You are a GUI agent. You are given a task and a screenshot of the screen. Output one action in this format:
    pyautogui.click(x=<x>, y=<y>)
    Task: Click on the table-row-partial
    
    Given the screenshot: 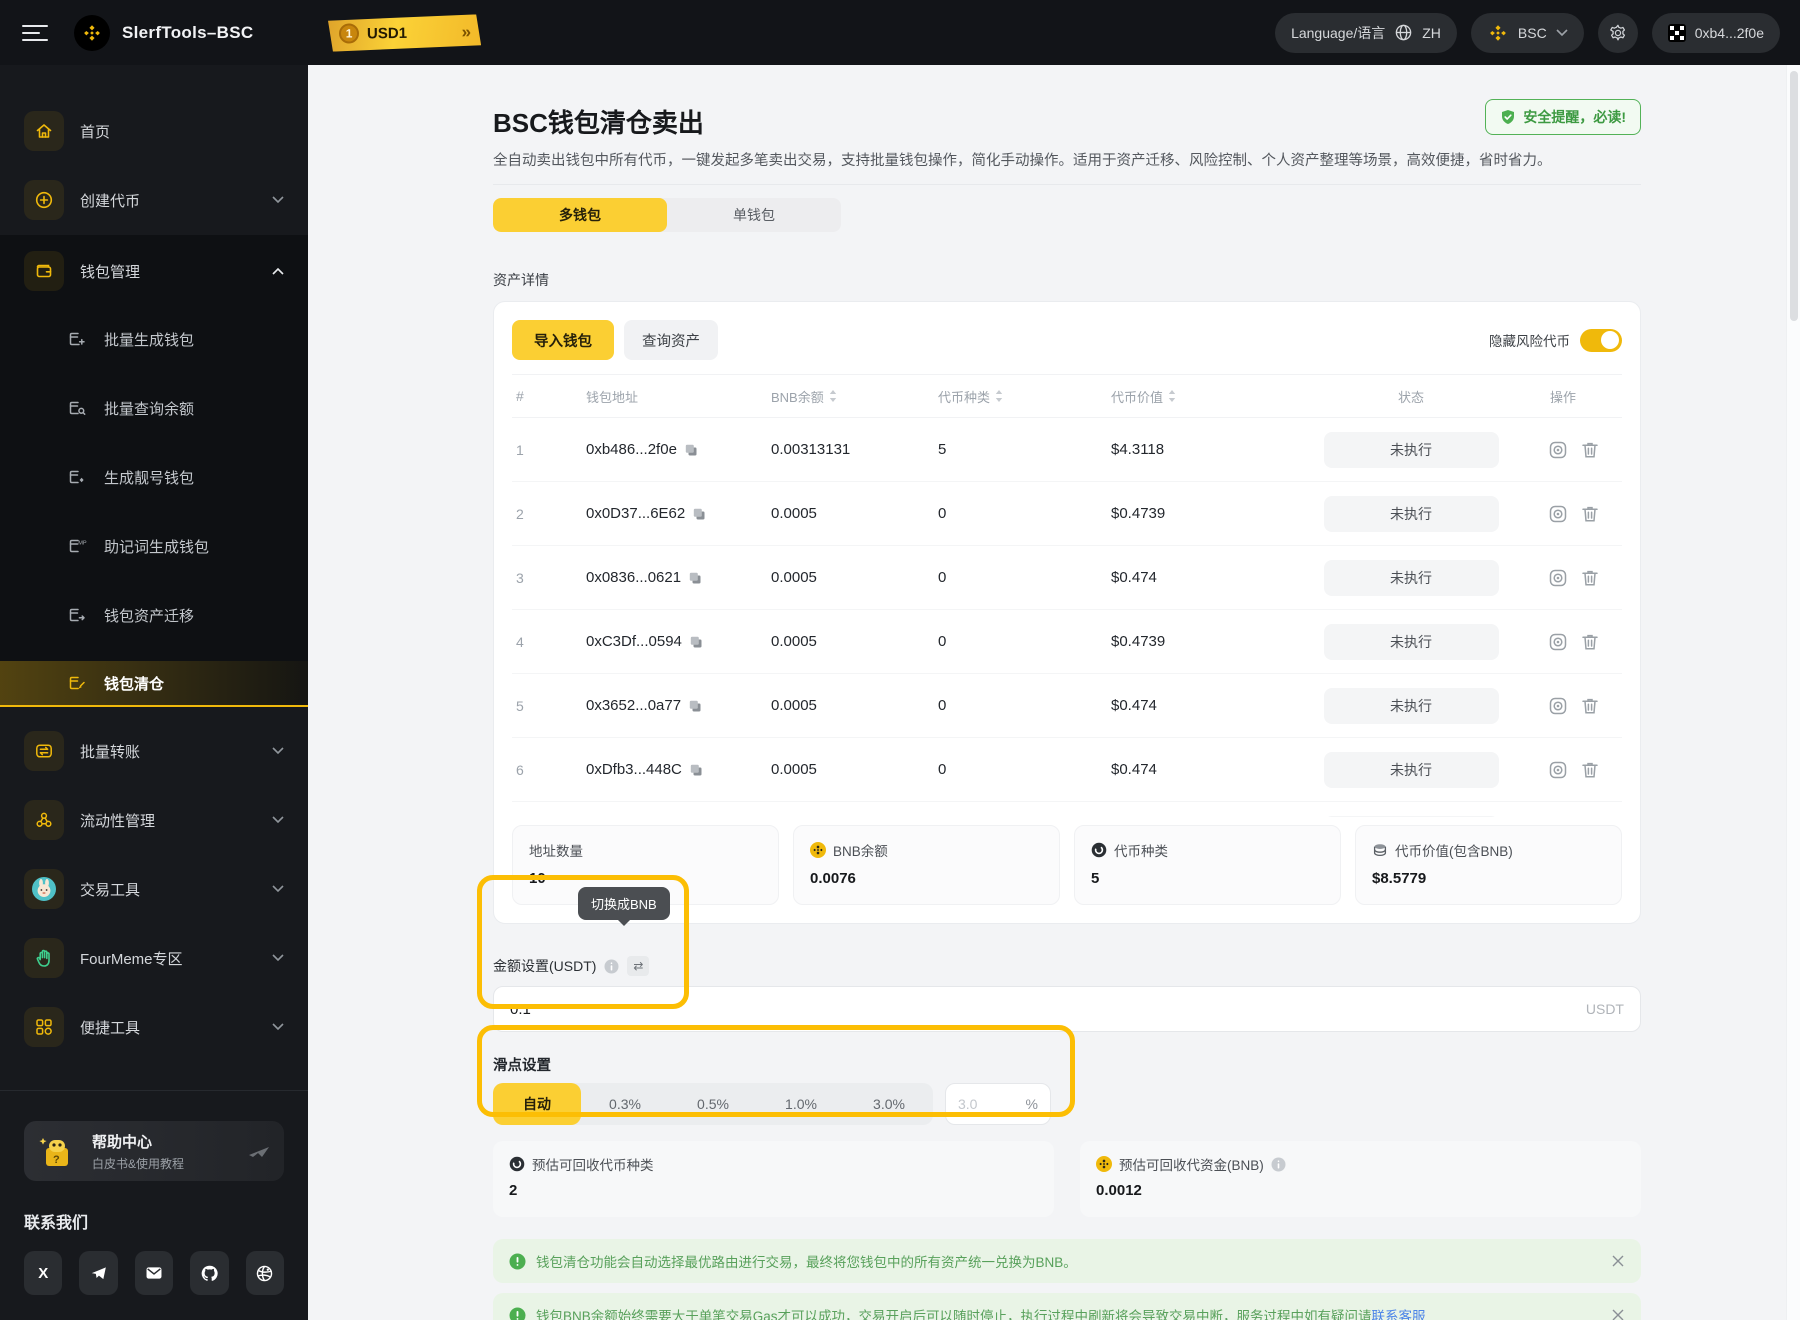 What is the action you would take?
    pyautogui.click(x=1067, y=809)
    